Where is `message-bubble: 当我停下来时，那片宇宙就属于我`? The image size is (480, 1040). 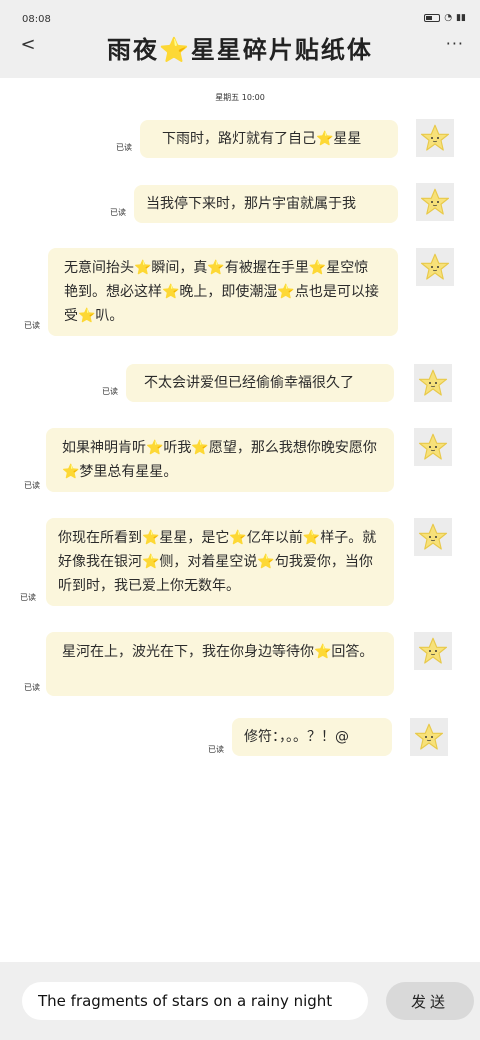 message-bubble: 当我停下来时，那片宇宙就属于我 is located at coordinates (266, 204).